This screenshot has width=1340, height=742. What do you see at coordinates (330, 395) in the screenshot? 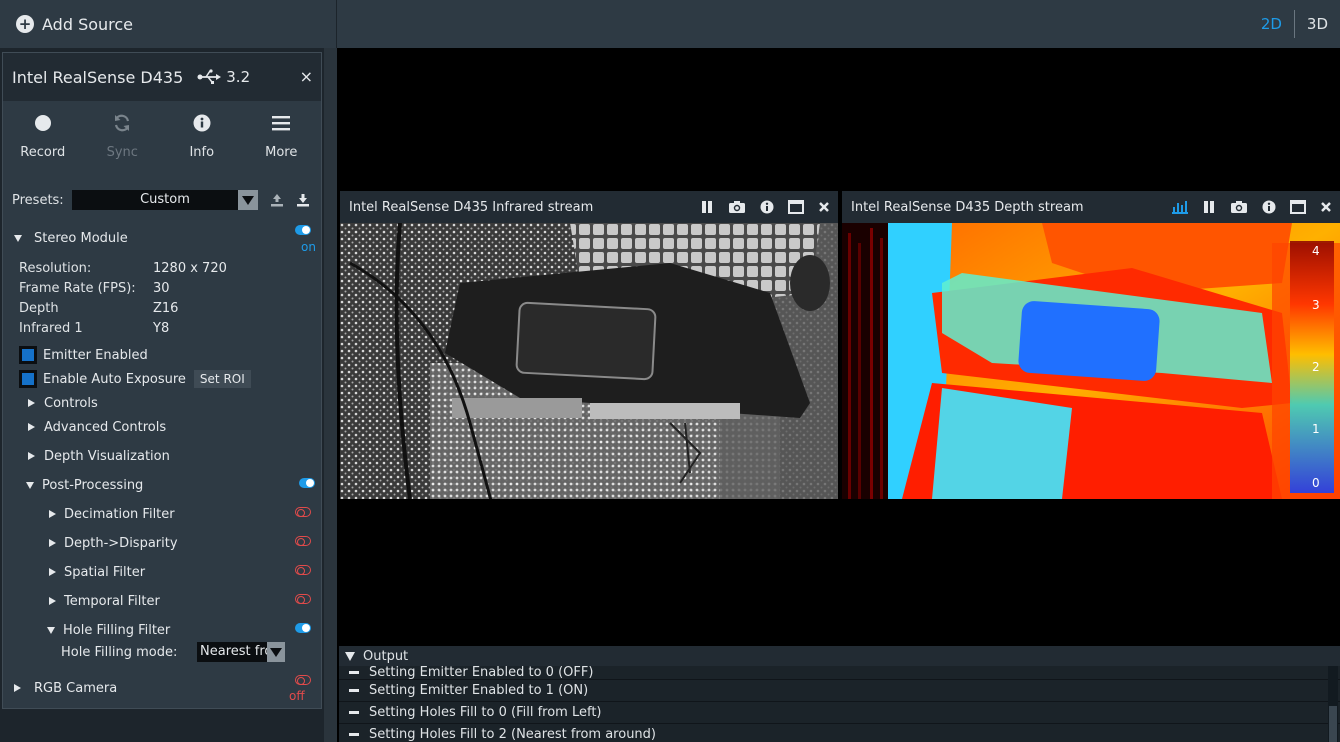
I see `sidebar-scrollbar` at bounding box center [330, 395].